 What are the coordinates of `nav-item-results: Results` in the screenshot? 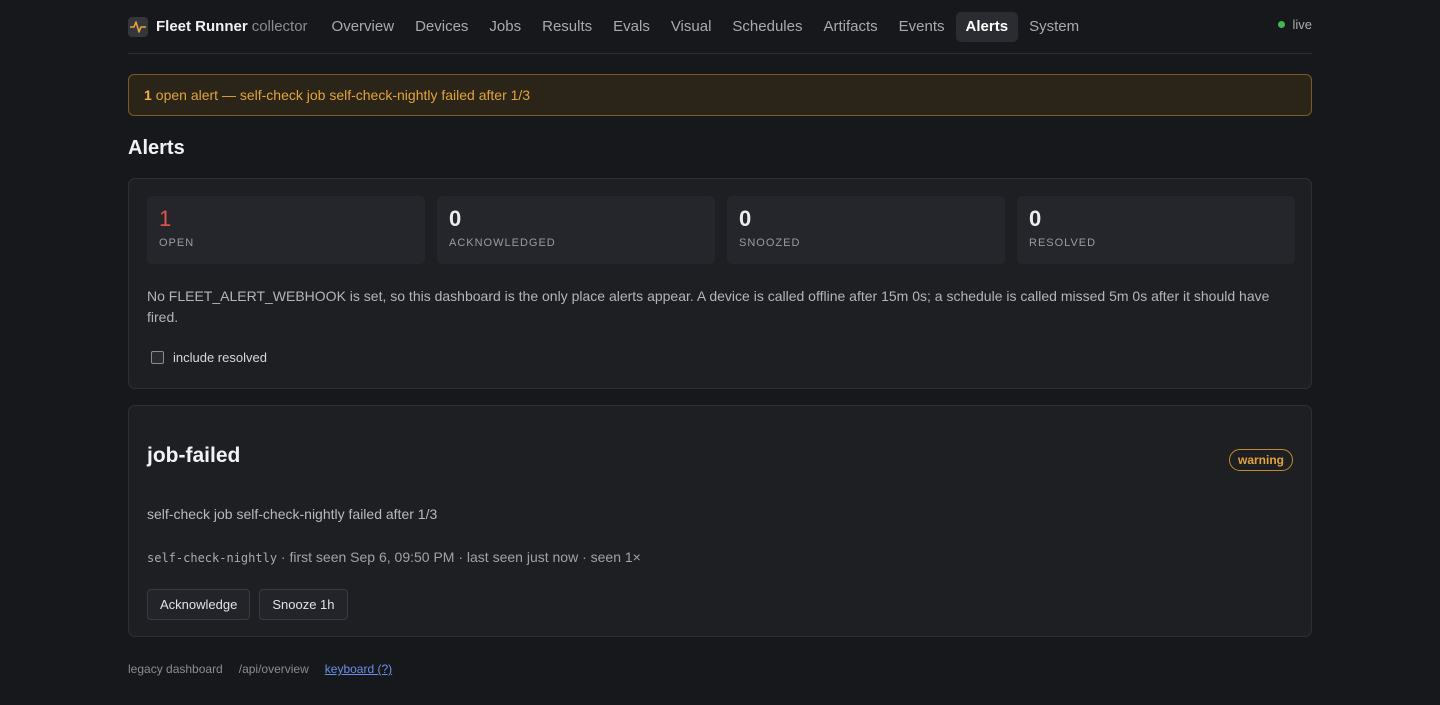 It's located at (567, 27).